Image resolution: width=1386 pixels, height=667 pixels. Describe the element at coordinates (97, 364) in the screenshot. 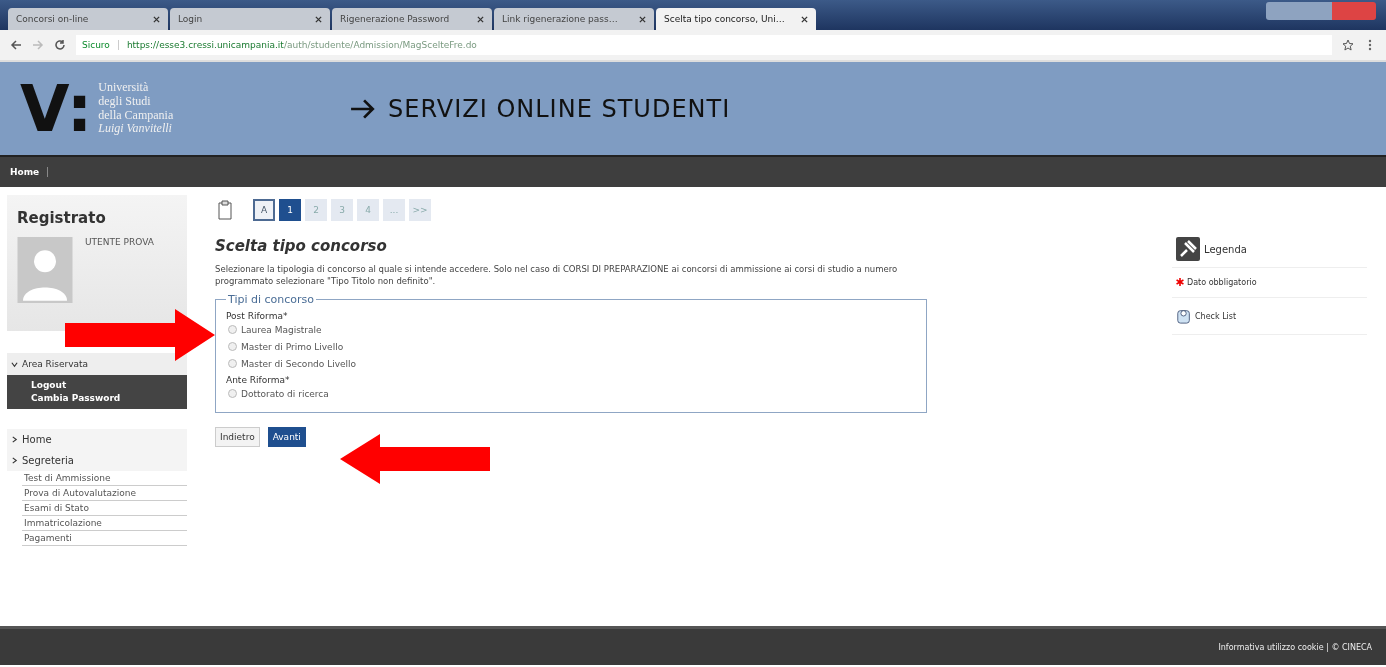

I see `menu-section: Area Riservata` at that location.